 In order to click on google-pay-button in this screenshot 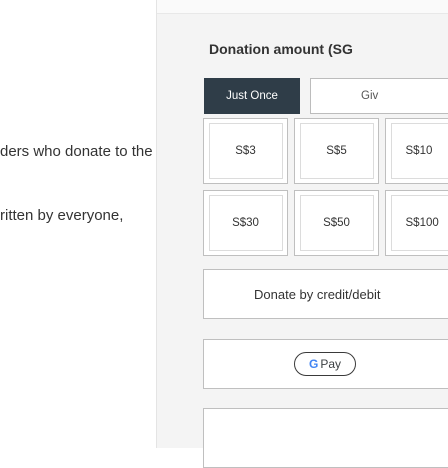, I will do `click(325, 364)`.